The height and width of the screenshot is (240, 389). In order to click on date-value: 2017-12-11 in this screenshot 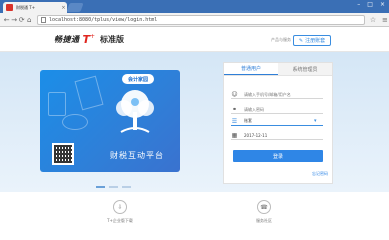, I will do `click(256, 135)`.